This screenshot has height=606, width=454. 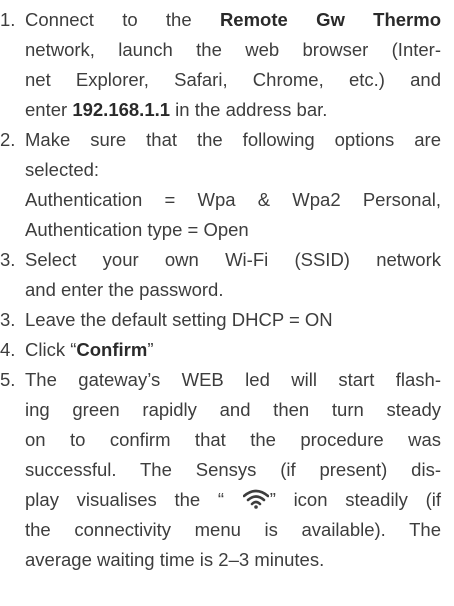 I want to click on step-number: 1., so click(x=8, y=19).